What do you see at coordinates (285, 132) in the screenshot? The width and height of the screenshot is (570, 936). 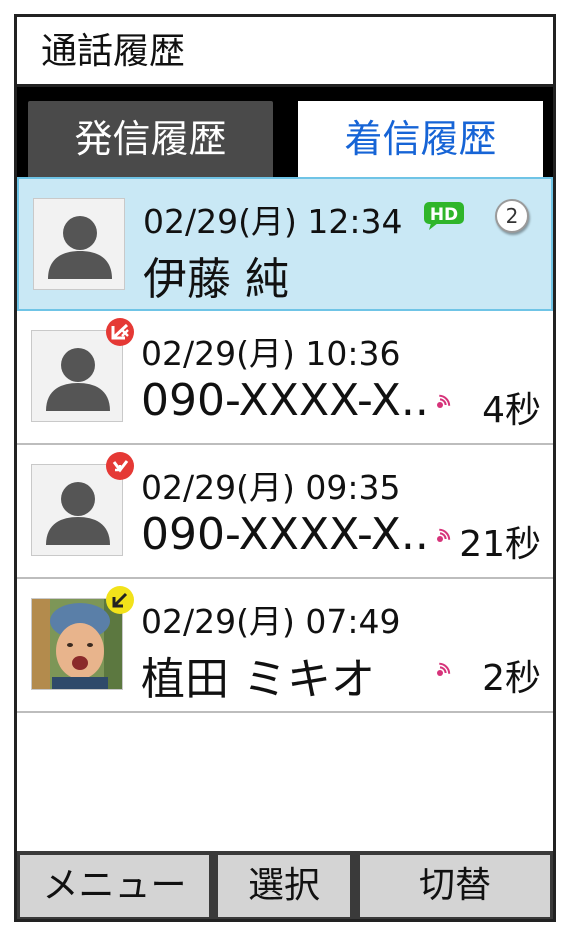 I see `tab-bar: 発信履歴 着信履歴` at bounding box center [285, 132].